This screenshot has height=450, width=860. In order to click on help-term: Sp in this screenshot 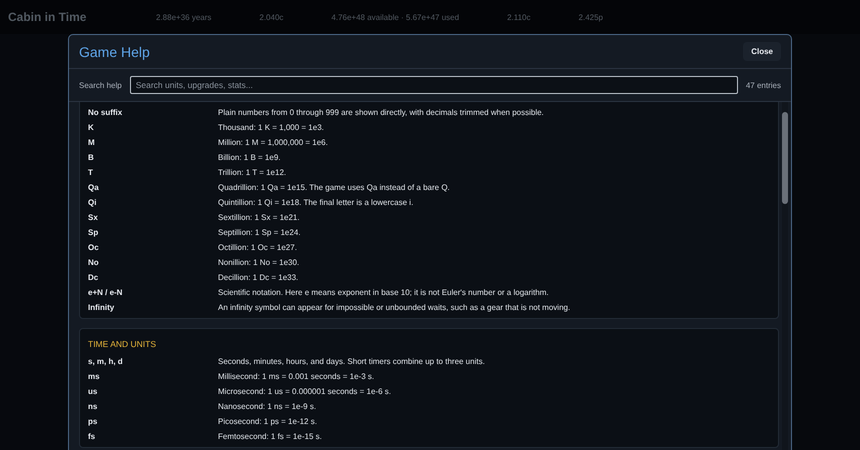, I will do `click(94, 232)`.